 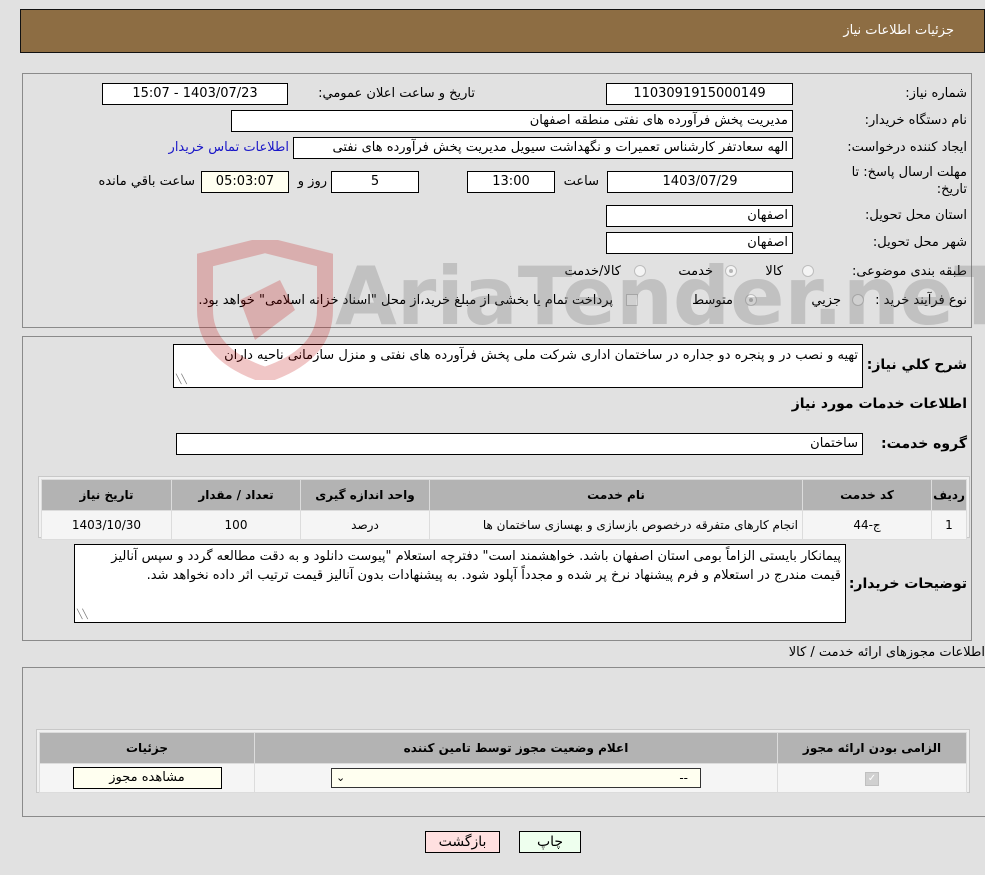 I want to click on cell-permit-details: مشاهده مجوز, so click(x=147, y=778).